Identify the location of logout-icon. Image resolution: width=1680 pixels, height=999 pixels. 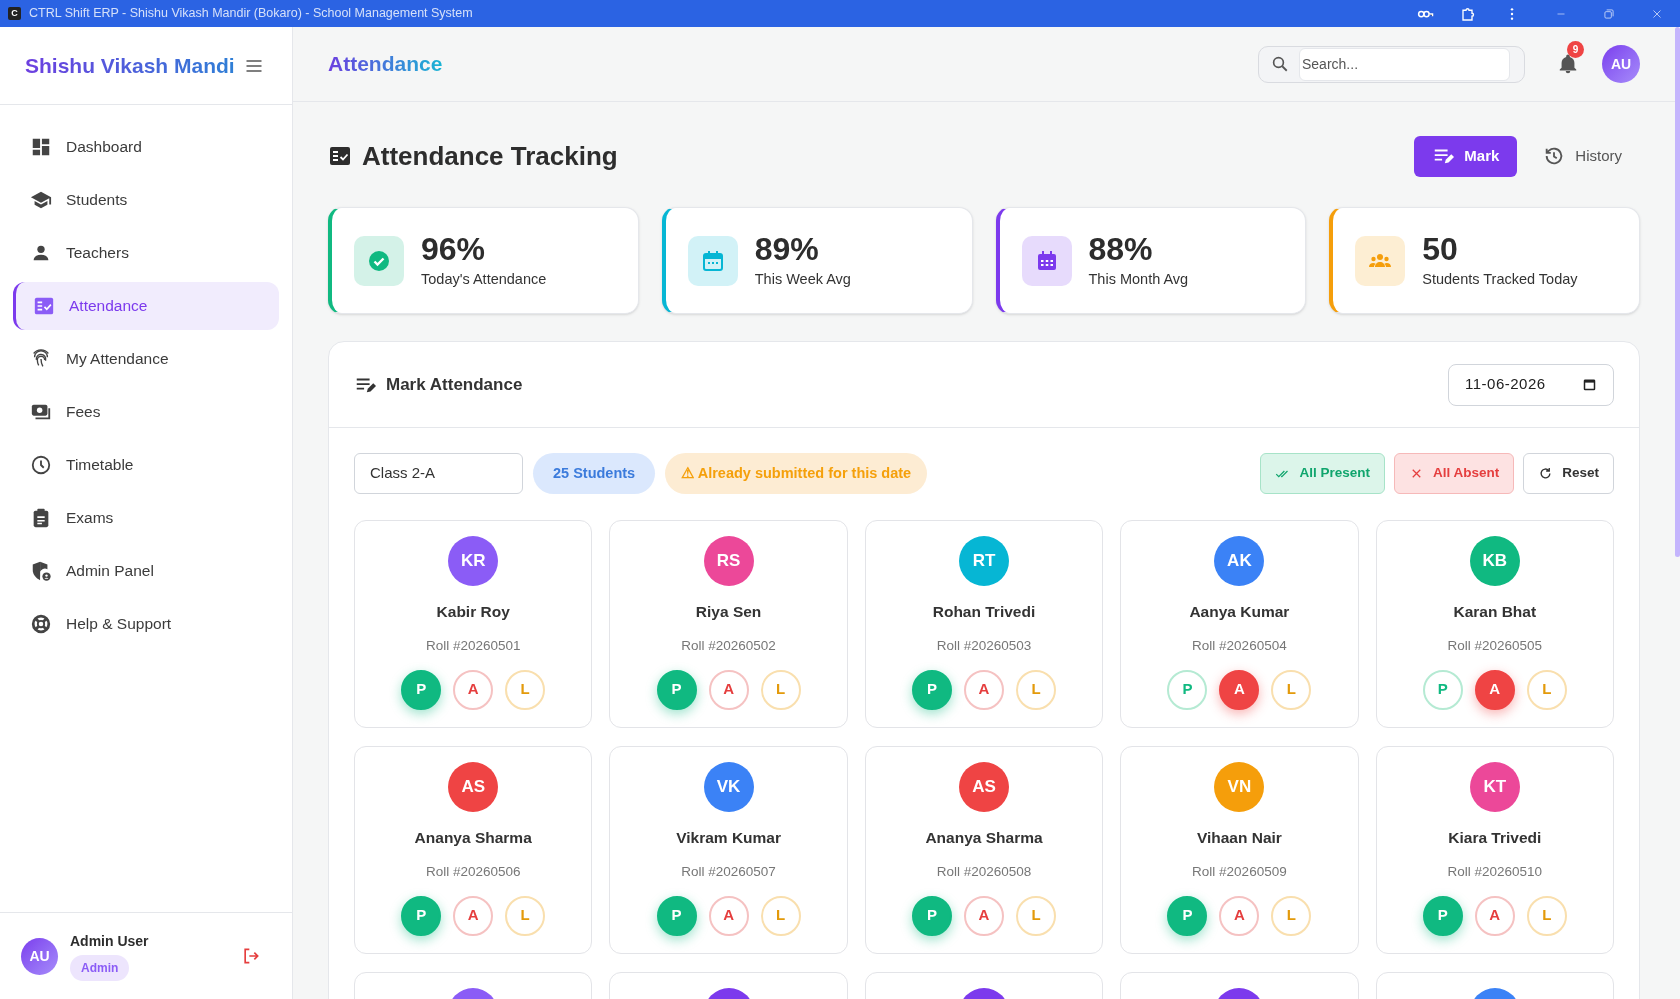
(251, 956).